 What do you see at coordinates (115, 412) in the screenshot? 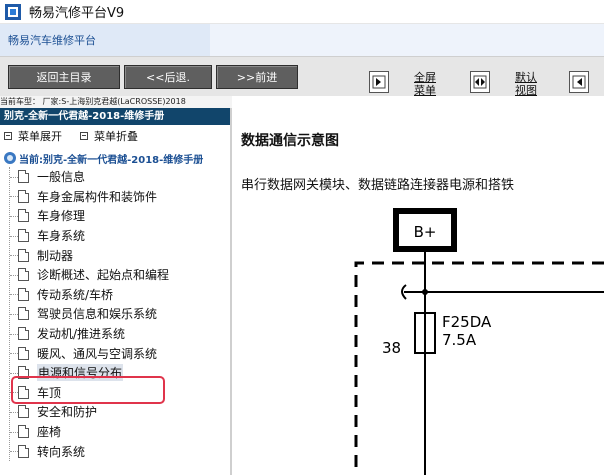
I see `tree-item-safety: 安全和防护` at bounding box center [115, 412].